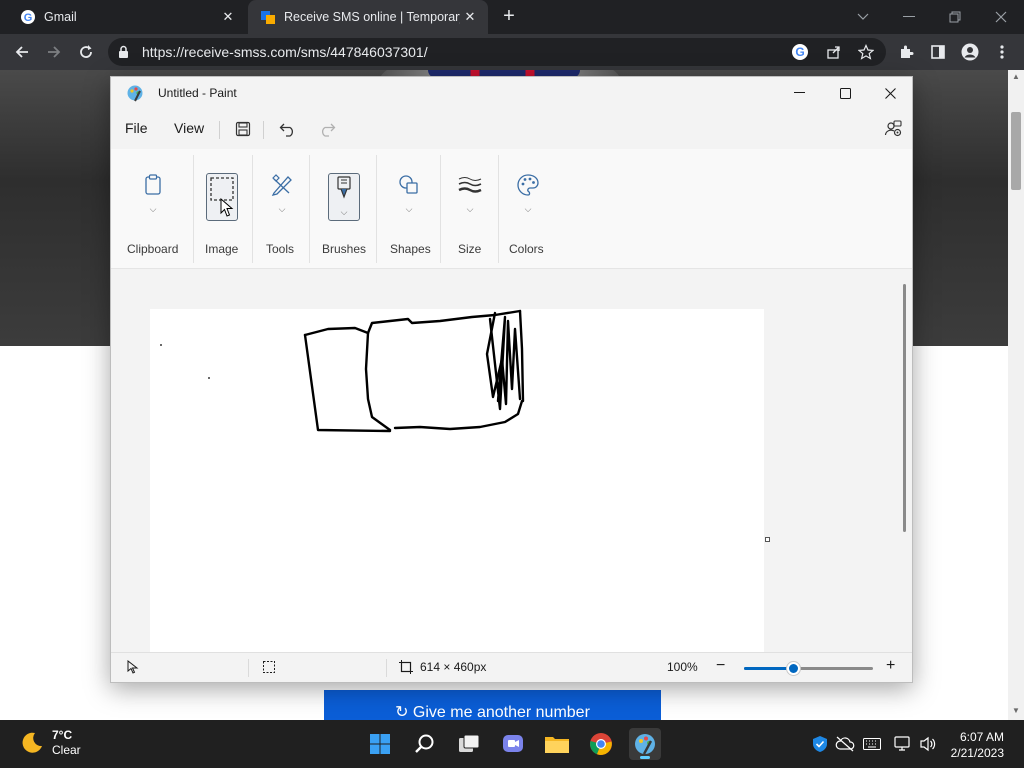 This screenshot has height=768, width=1024. Describe the element at coordinates (970, 52) in the screenshot. I see `profile-avatar-icon` at that location.